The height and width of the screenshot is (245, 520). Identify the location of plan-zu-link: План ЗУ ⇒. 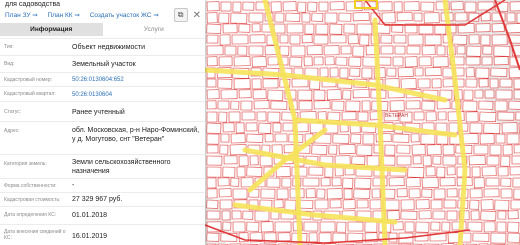
(21, 15).